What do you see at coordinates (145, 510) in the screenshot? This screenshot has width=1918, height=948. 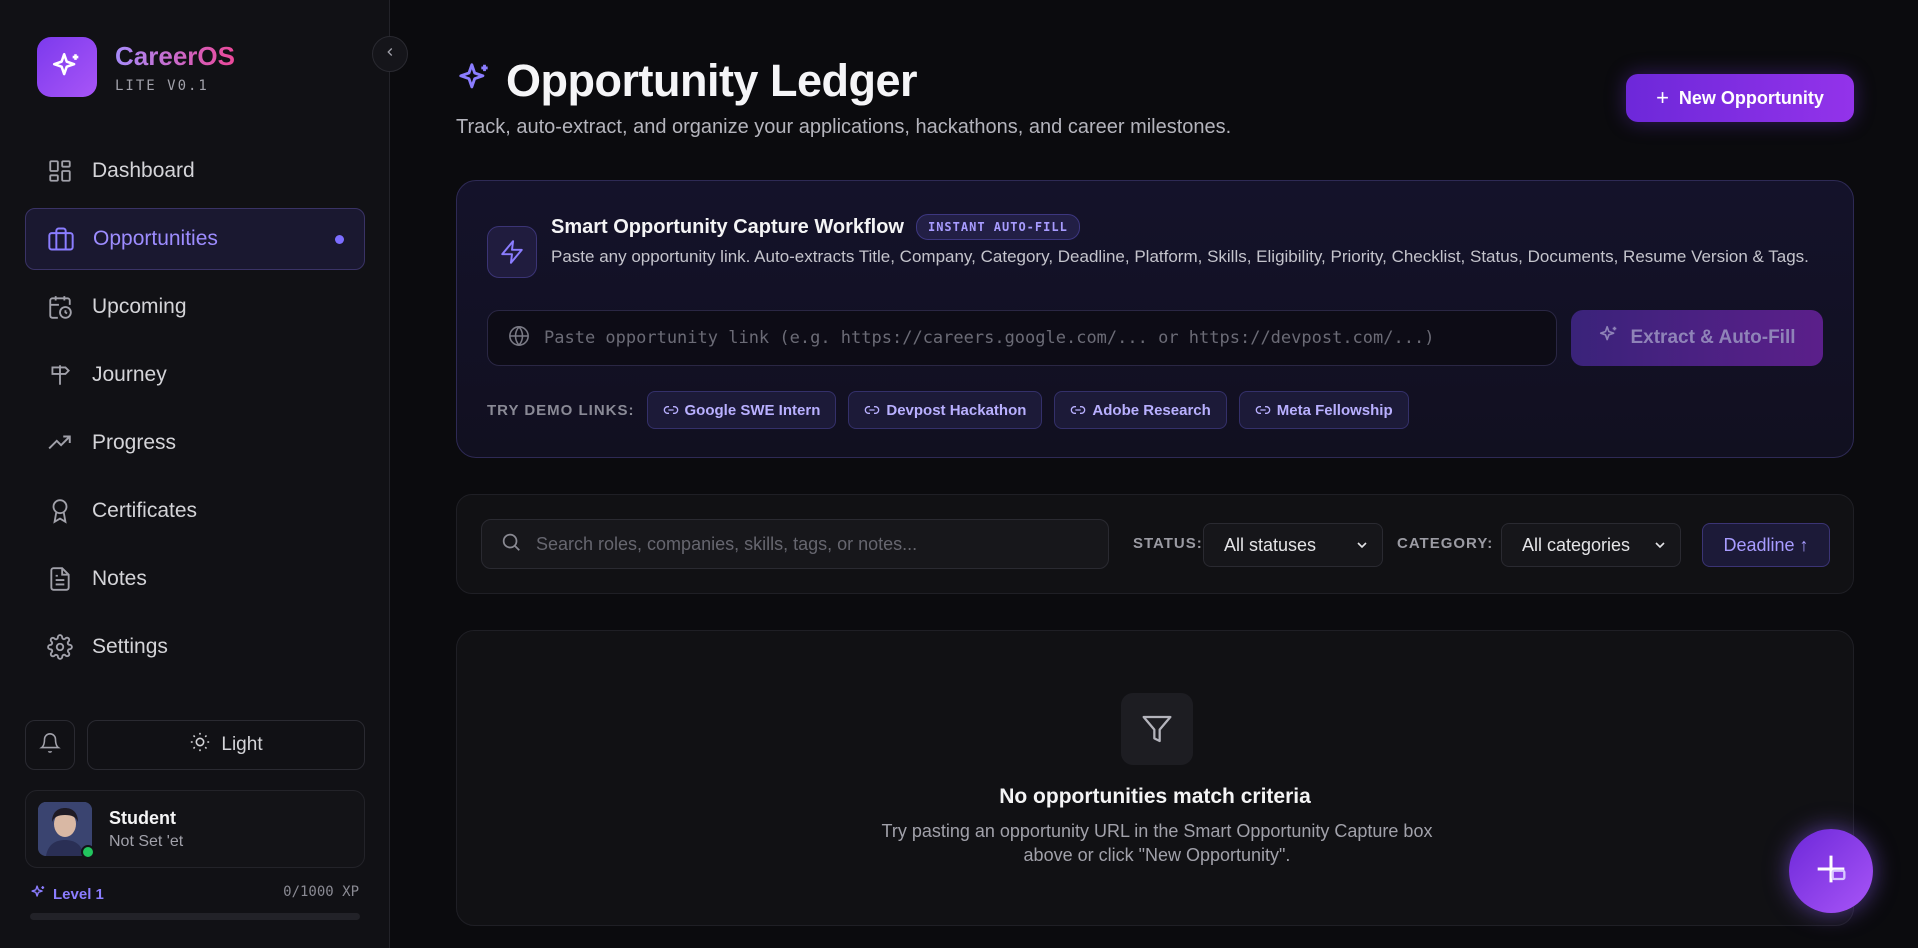 I see `sidebar-item-label: Certificates` at bounding box center [145, 510].